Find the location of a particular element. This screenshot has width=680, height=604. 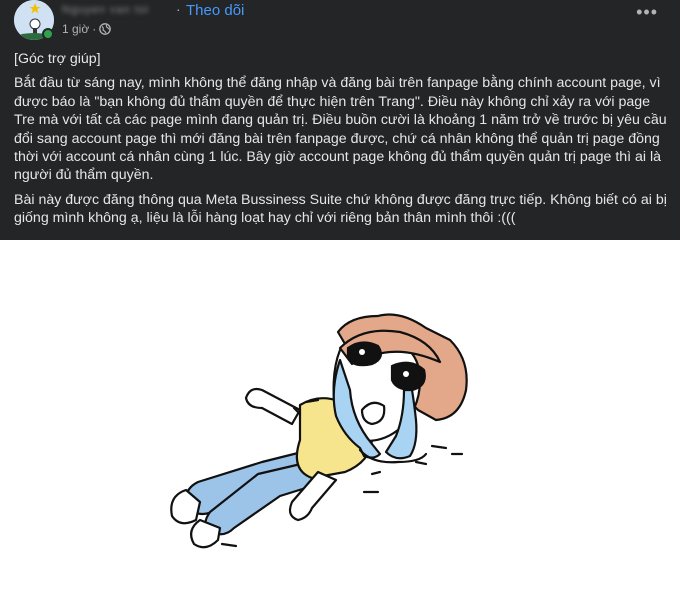

globe-icon is located at coordinates (105, 29).